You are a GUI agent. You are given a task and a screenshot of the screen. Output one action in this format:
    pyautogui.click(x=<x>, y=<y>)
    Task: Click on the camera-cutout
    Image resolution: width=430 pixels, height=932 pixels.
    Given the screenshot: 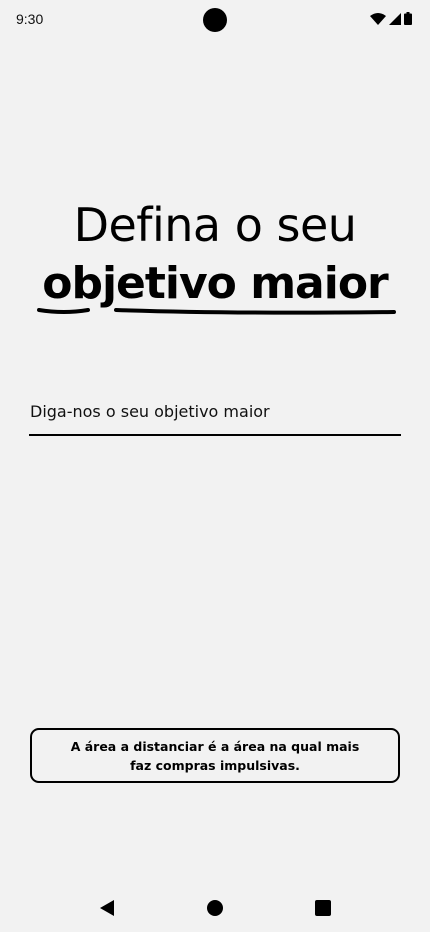 What is the action you would take?
    pyautogui.click(x=215, y=20)
    